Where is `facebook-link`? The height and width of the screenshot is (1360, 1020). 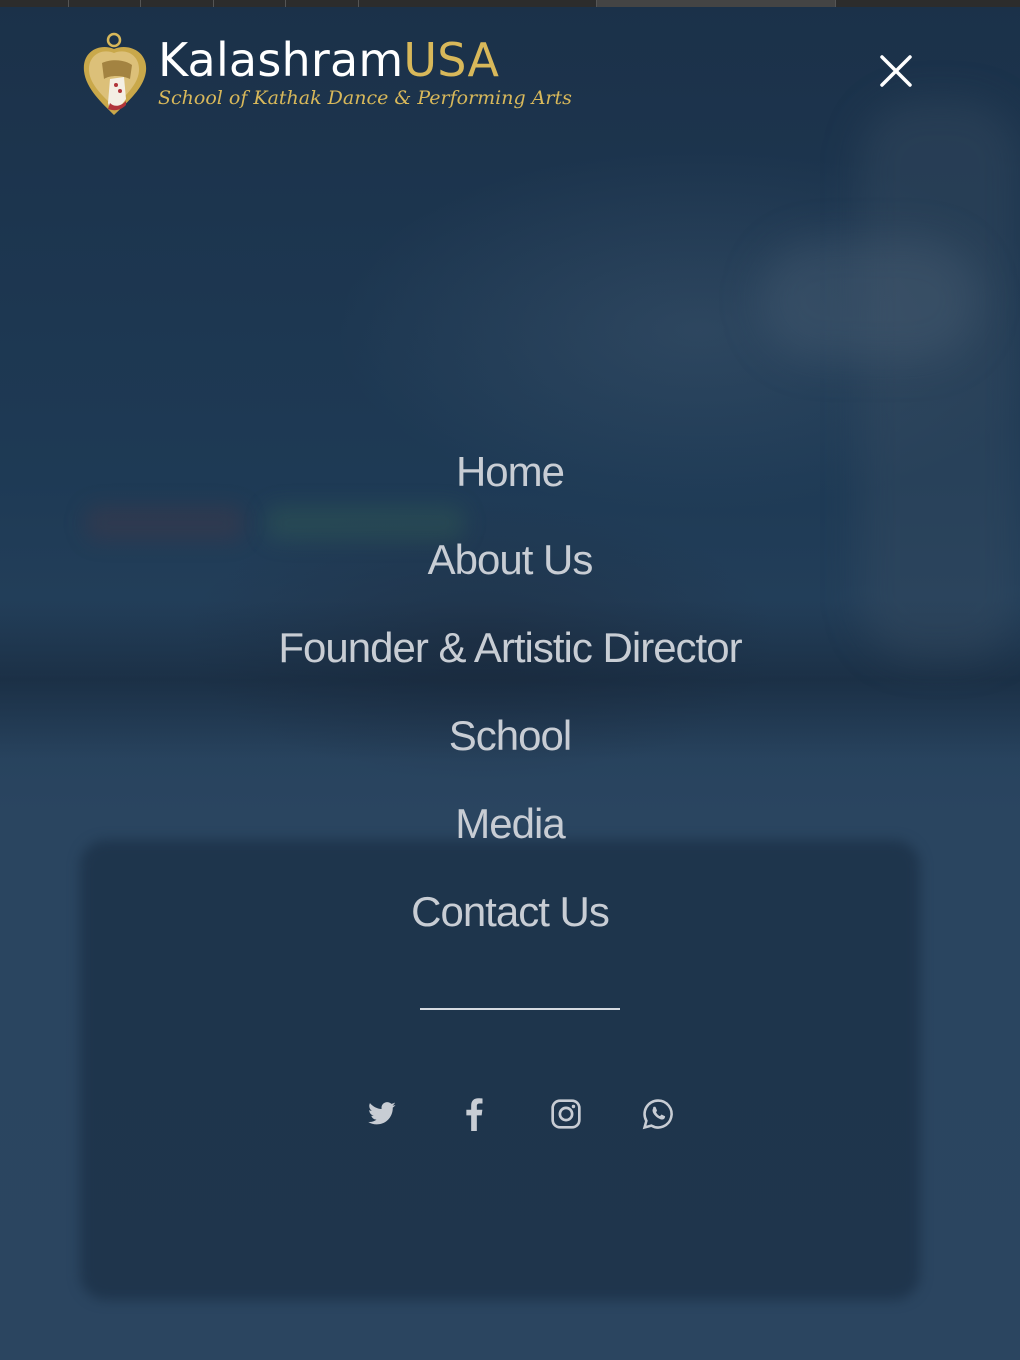 facebook-link is located at coordinates (474, 1114).